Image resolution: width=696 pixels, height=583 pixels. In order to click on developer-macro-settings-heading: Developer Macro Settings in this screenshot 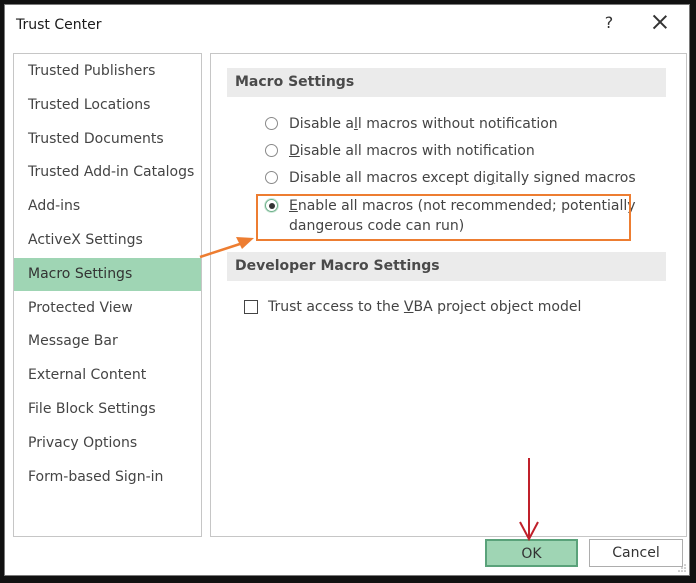, I will do `click(446, 266)`.